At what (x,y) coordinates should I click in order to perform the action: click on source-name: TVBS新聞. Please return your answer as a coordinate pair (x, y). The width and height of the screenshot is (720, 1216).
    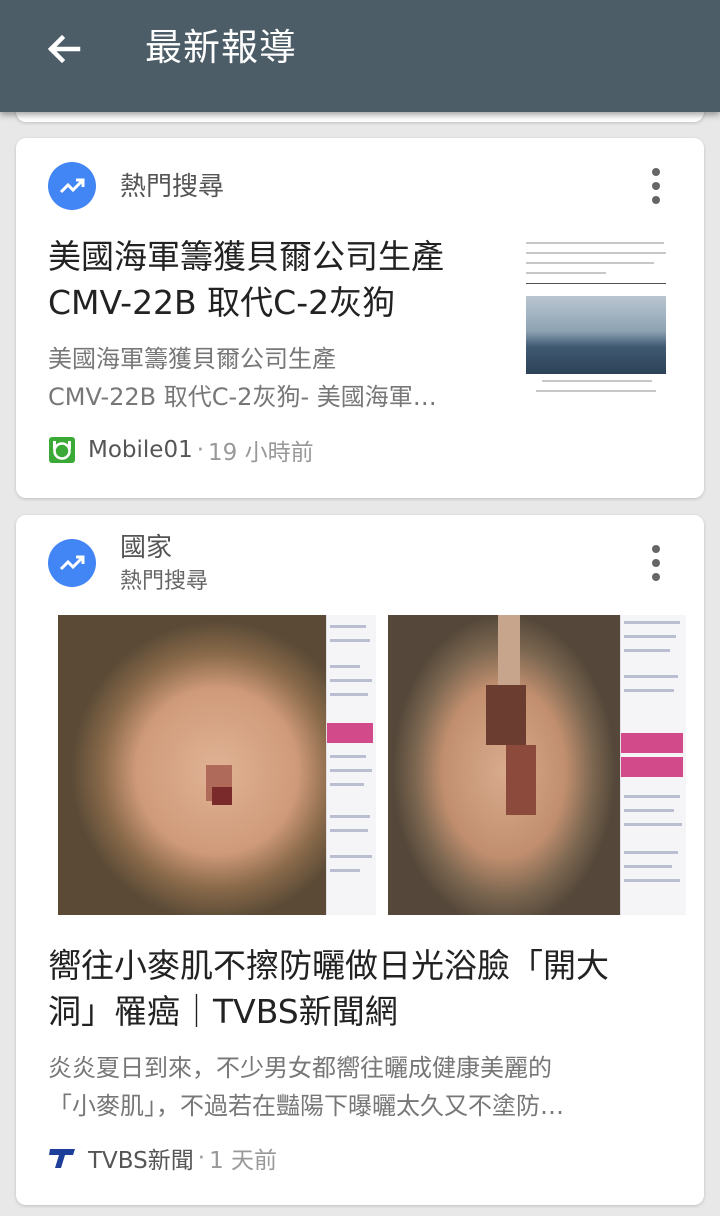
    Looking at the image, I should click on (141, 1161).